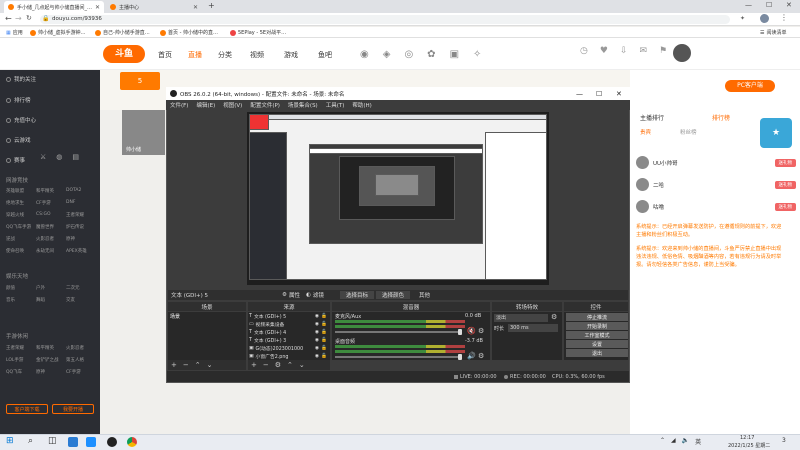 The height and width of the screenshot is (450, 800). Describe the element at coordinates (688, 132) in the screenshot. I see `tab-fans: 粉丝榜` at that location.